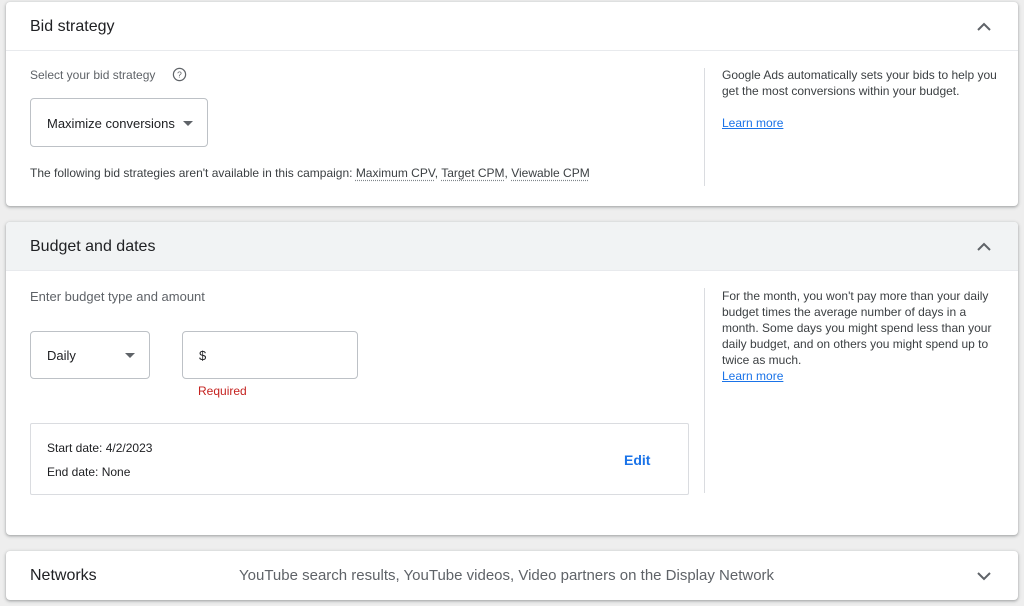 The width and height of the screenshot is (1024, 606). Describe the element at coordinates (203, 355) in the screenshot. I see `currency-symbol: $` at that location.